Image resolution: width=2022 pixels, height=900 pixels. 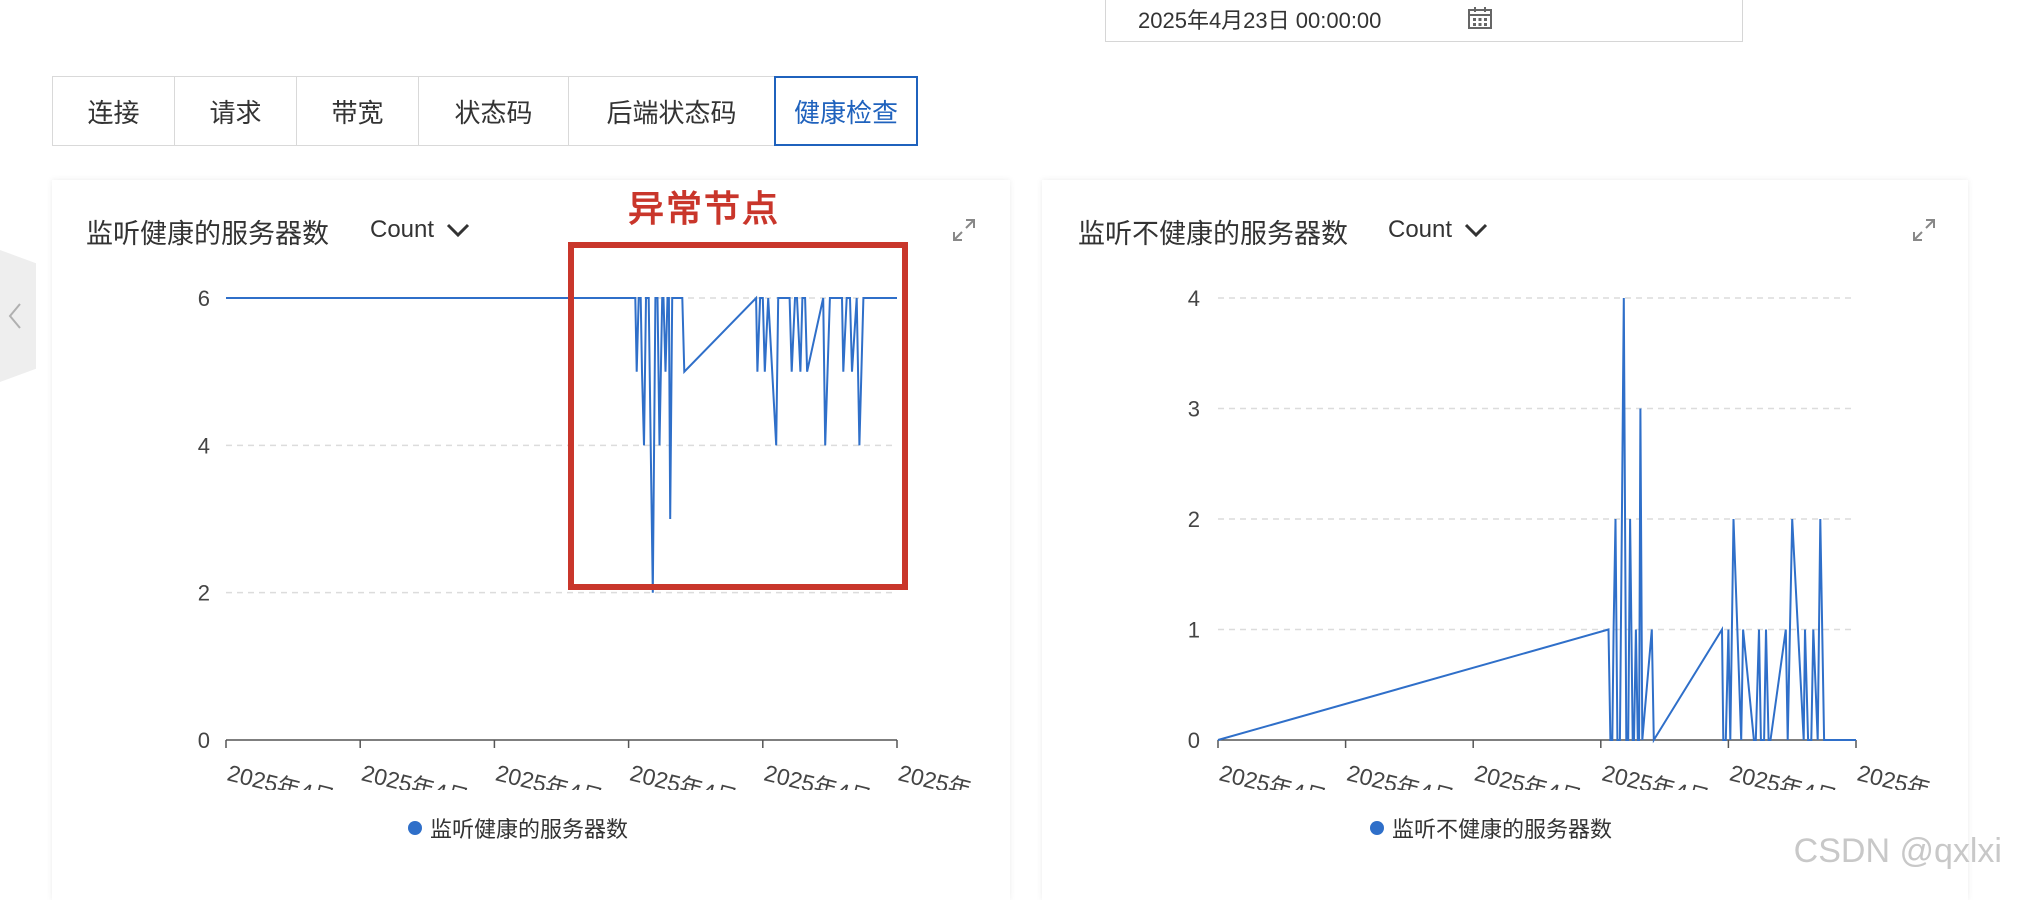 I want to click on chevron-left-icon, so click(x=14, y=316).